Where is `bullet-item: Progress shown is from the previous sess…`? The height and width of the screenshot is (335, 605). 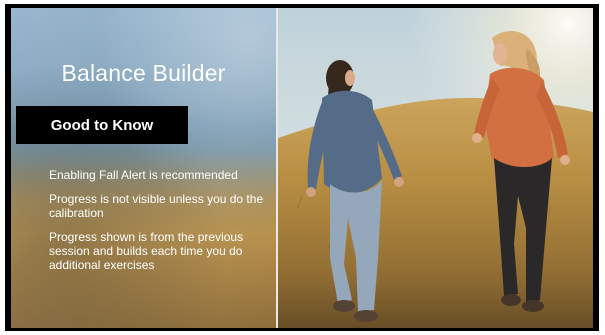
bullet-item: Progress shown is from the previous sess… is located at coordinates (146, 251).